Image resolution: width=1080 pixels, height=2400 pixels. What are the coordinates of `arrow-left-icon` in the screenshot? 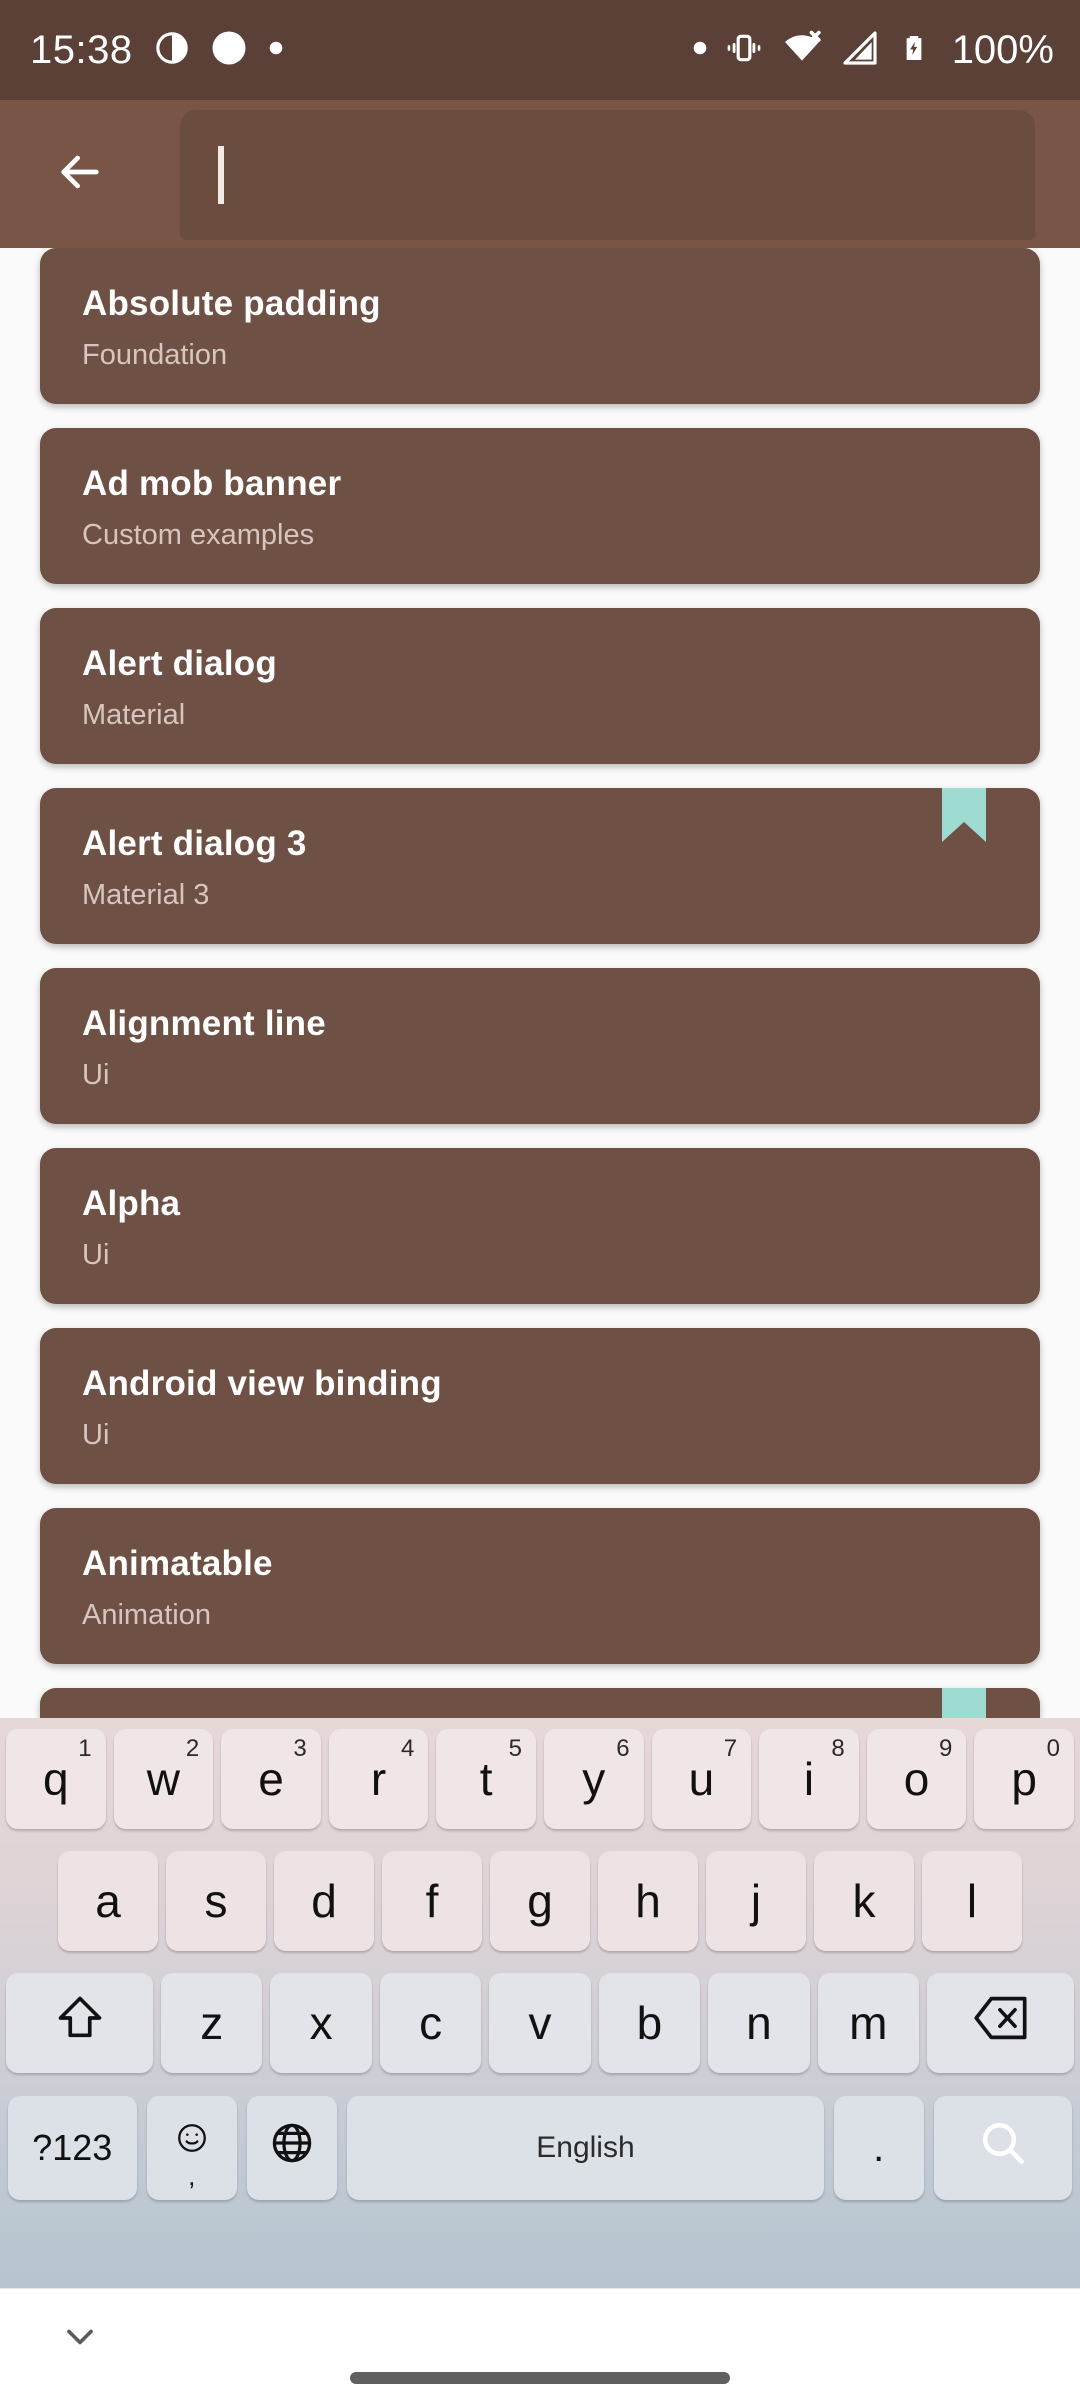 It's located at (80, 174).